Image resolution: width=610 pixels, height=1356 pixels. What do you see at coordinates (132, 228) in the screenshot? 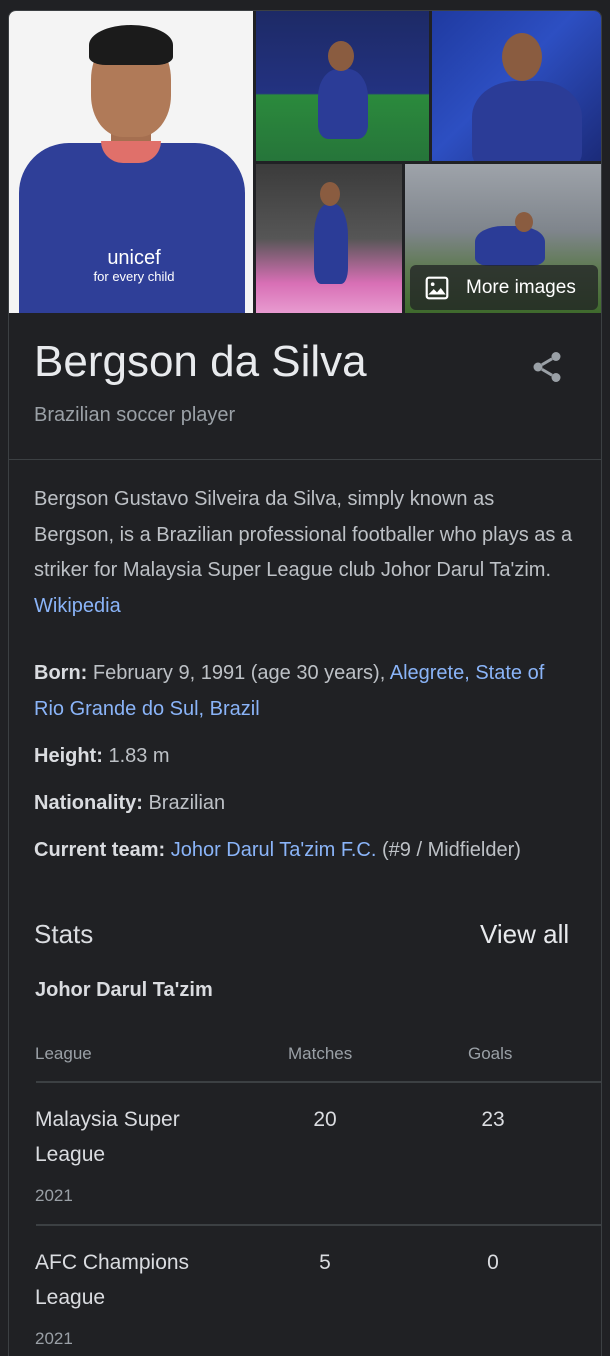
I see `jersey` at bounding box center [132, 228].